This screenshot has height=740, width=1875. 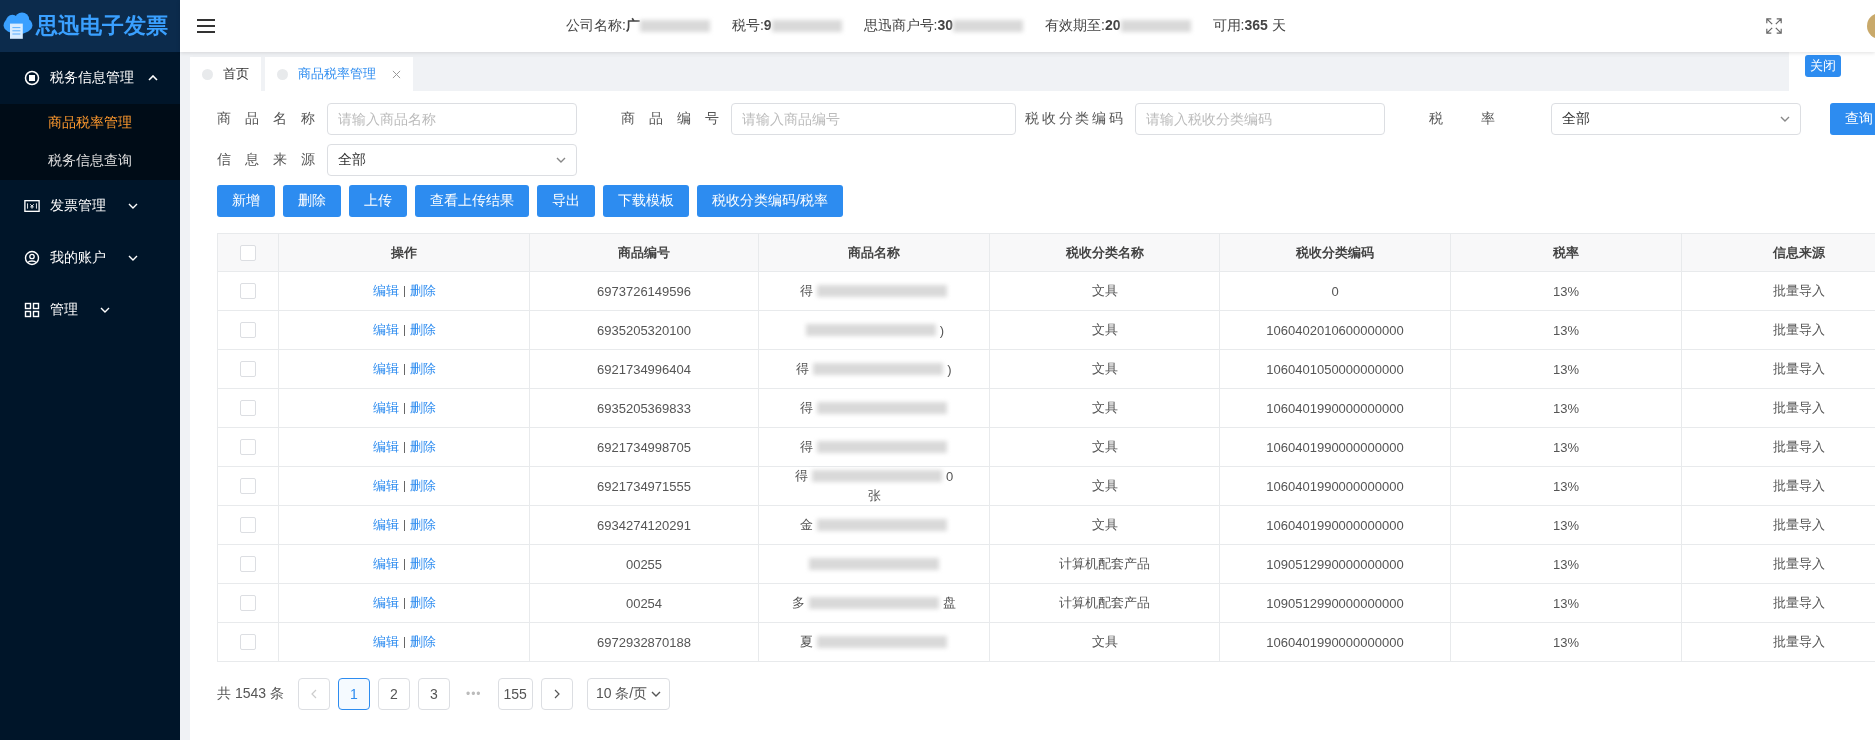 What do you see at coordinates (393, 694) in the screenshot?
I see `page-button: 2` at bounding box center [393, 694].